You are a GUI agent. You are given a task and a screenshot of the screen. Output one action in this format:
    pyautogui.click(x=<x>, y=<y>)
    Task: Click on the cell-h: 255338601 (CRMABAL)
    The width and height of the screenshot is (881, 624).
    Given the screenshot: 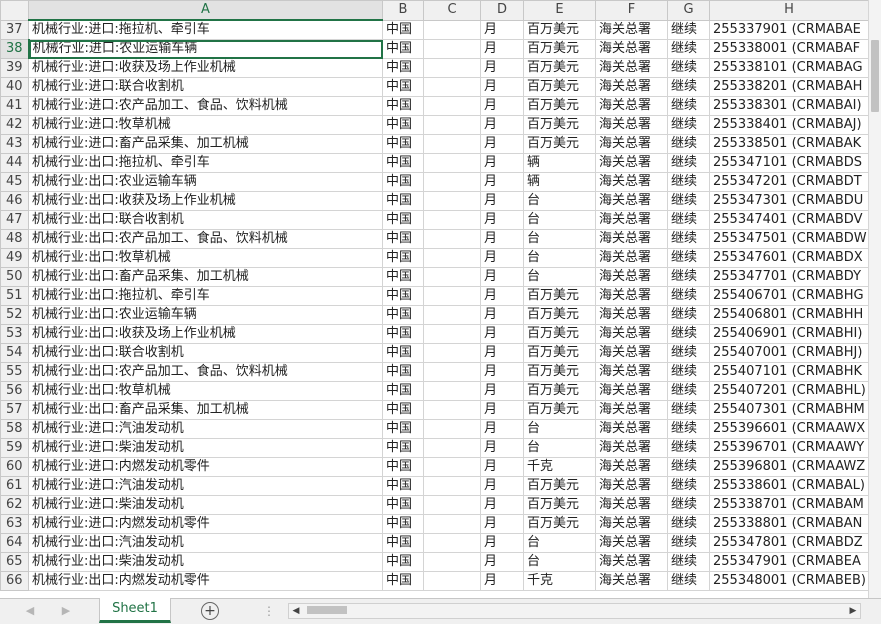 What is the action you would take?
    pyautogui.click(x=789, y=486)
    